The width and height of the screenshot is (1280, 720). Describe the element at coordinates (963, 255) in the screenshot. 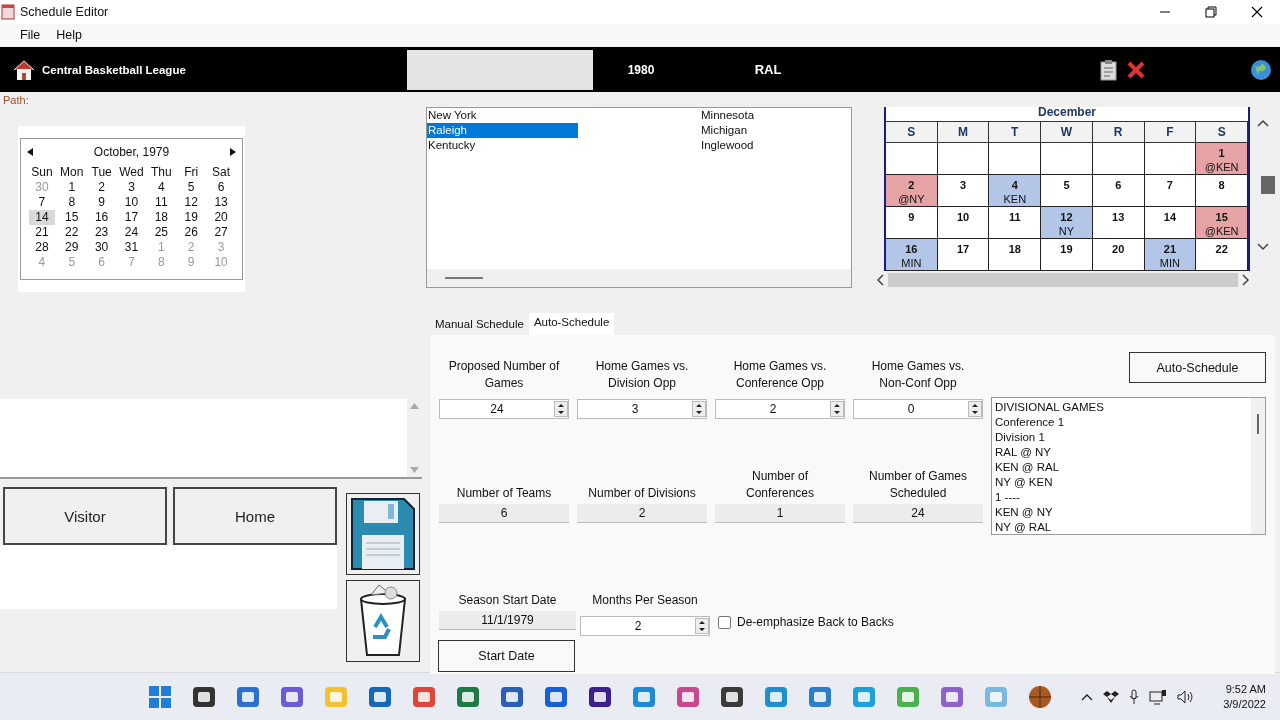

I see `calendar-cell: 17` at that location.